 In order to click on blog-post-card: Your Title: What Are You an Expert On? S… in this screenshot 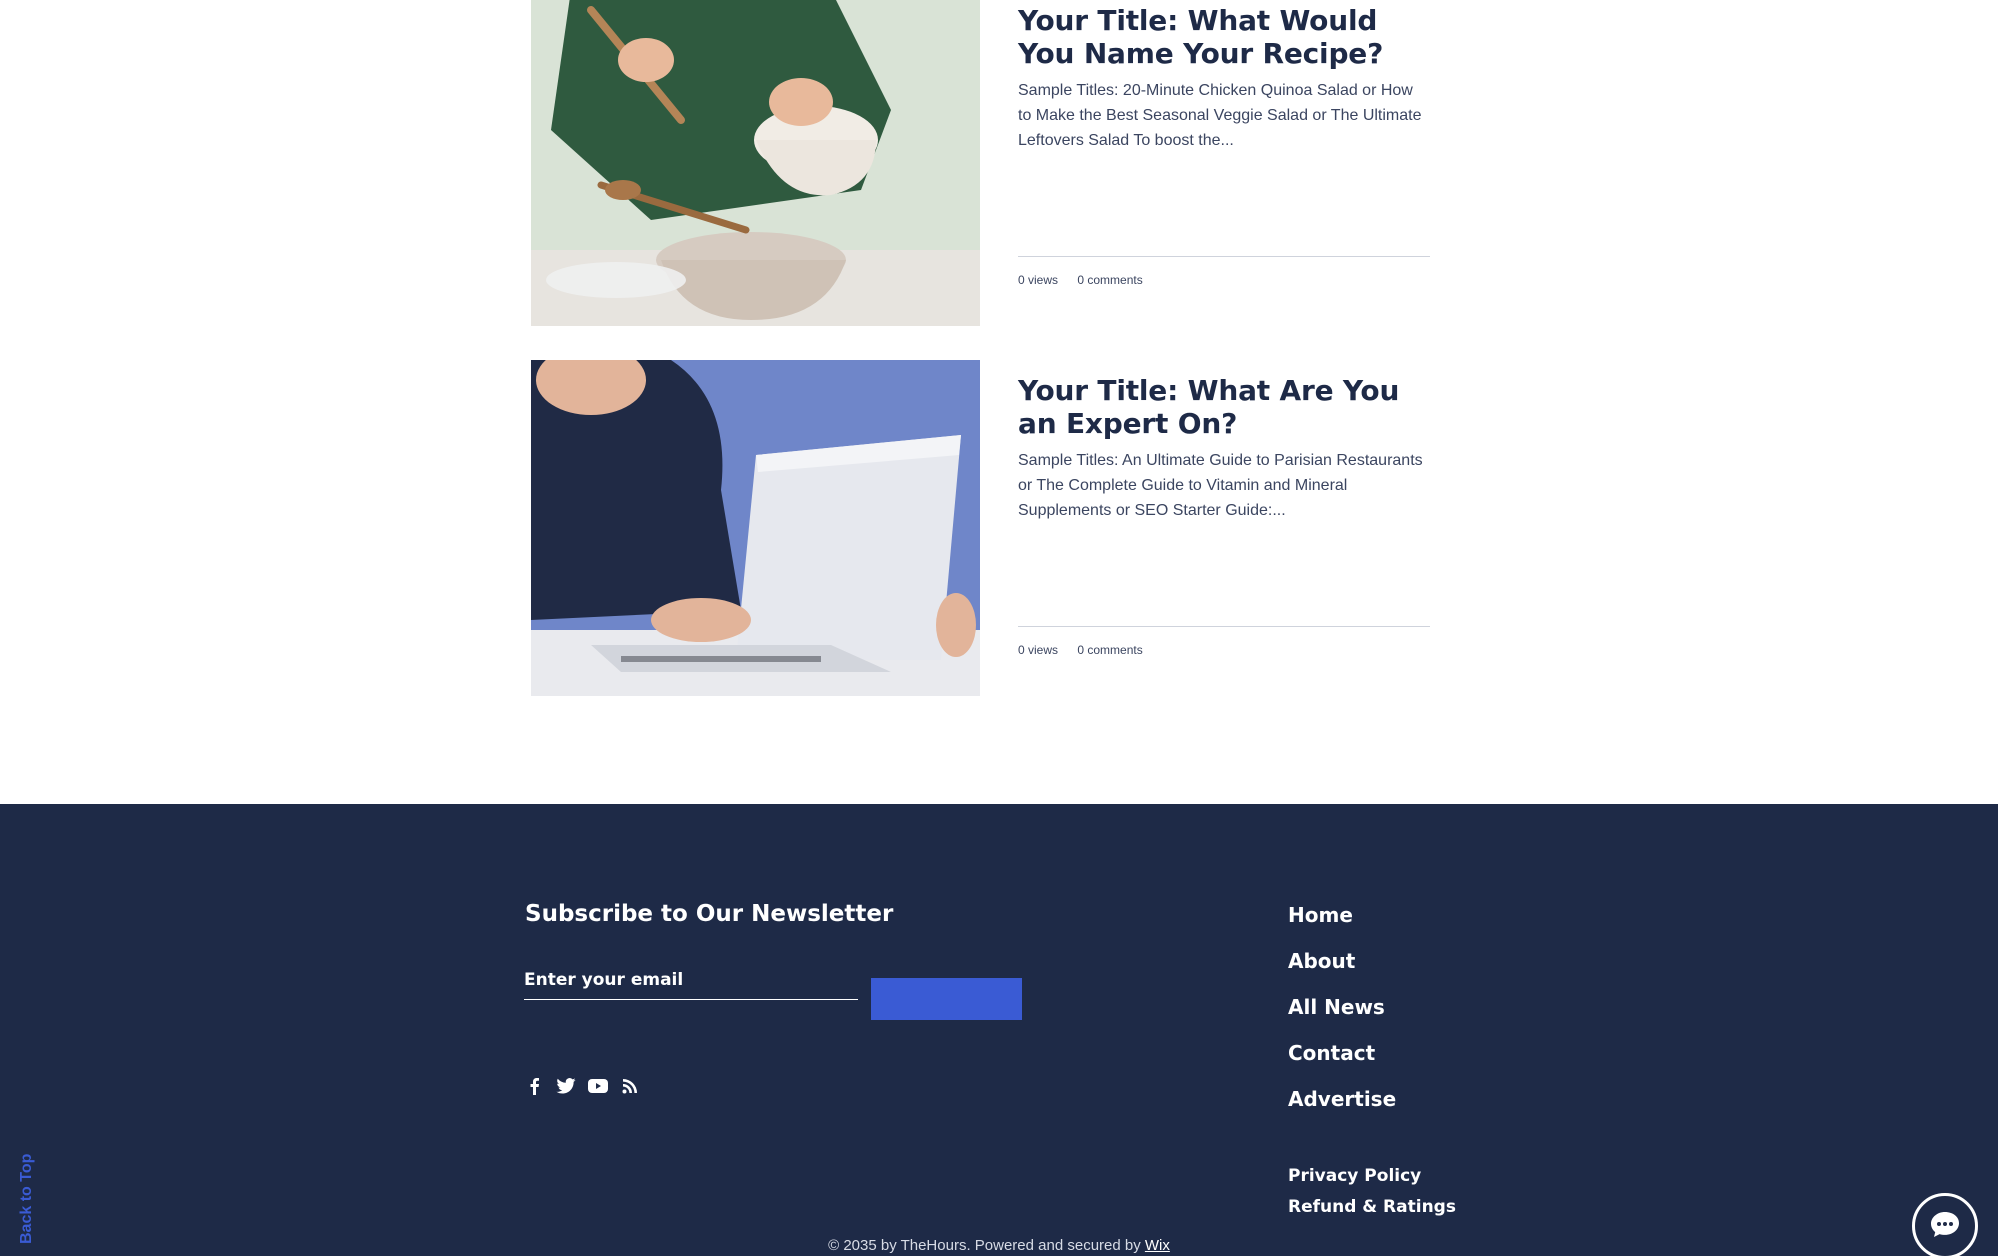, I will do `click(980, 528)`.